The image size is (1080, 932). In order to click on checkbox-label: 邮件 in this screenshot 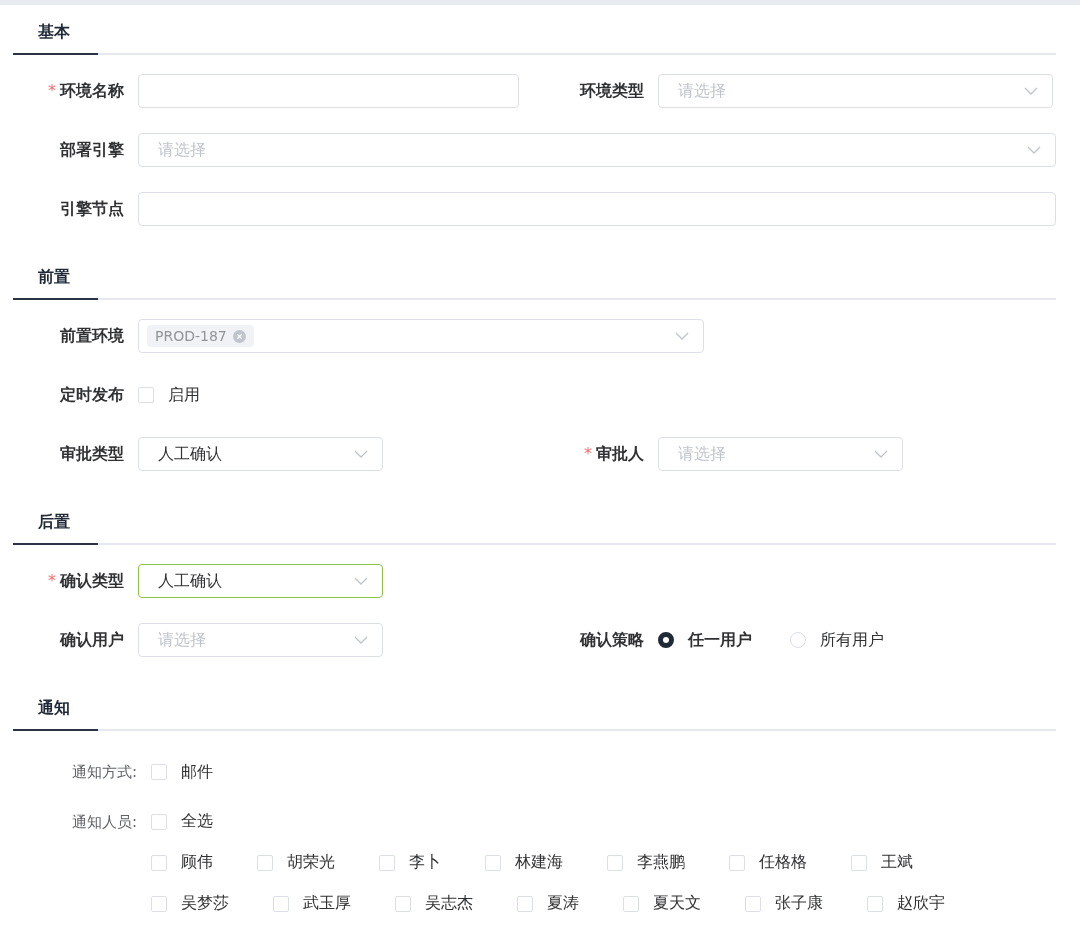, I will do `click(197, 772)`.